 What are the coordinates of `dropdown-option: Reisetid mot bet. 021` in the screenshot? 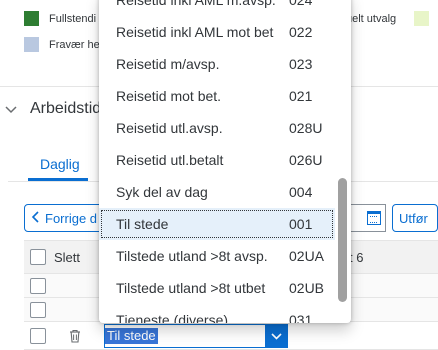 It's located at (217, 96).